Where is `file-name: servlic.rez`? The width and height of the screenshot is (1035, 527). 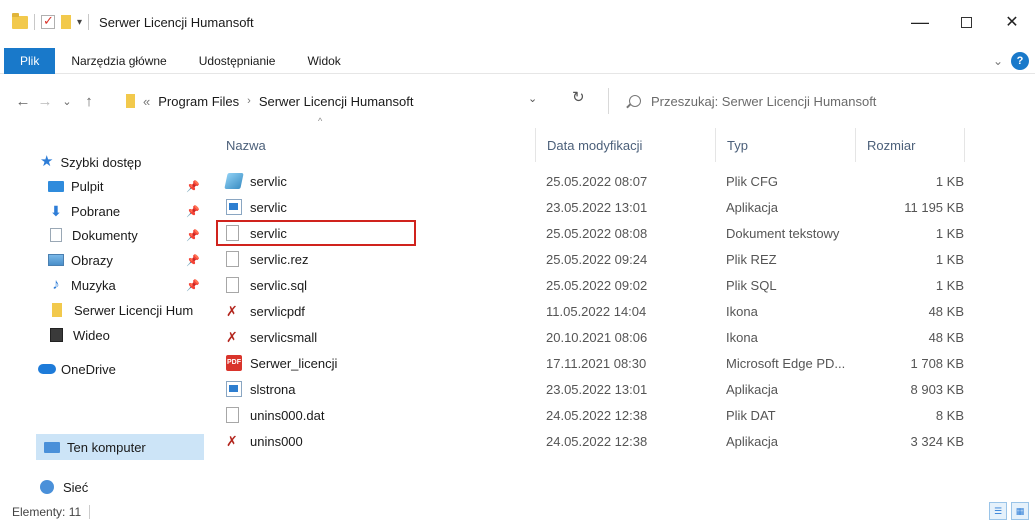 file-name: servlic.rez is located at coordinates (279, 259).